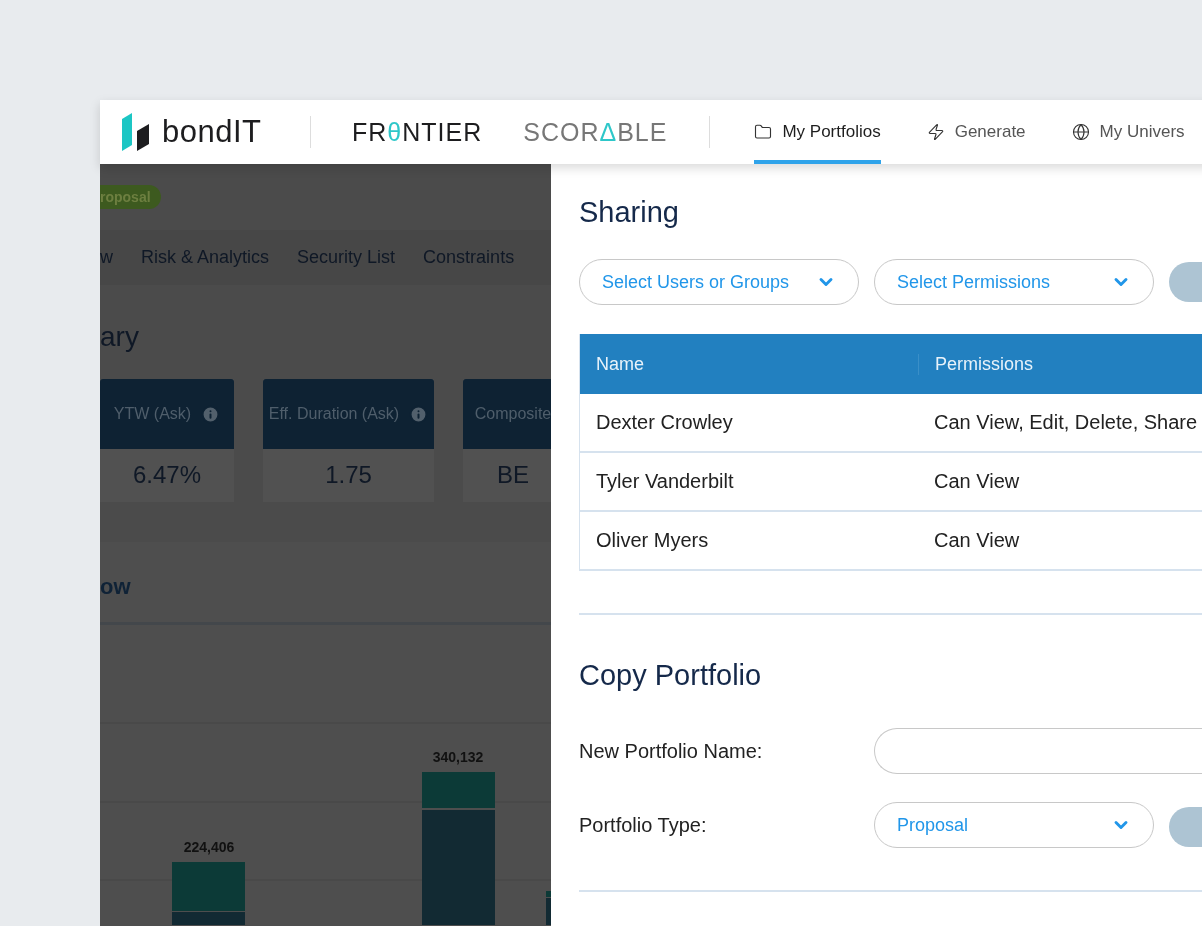  I want to click on table-cell-text: Dexter Crowley, so click(664, 422).